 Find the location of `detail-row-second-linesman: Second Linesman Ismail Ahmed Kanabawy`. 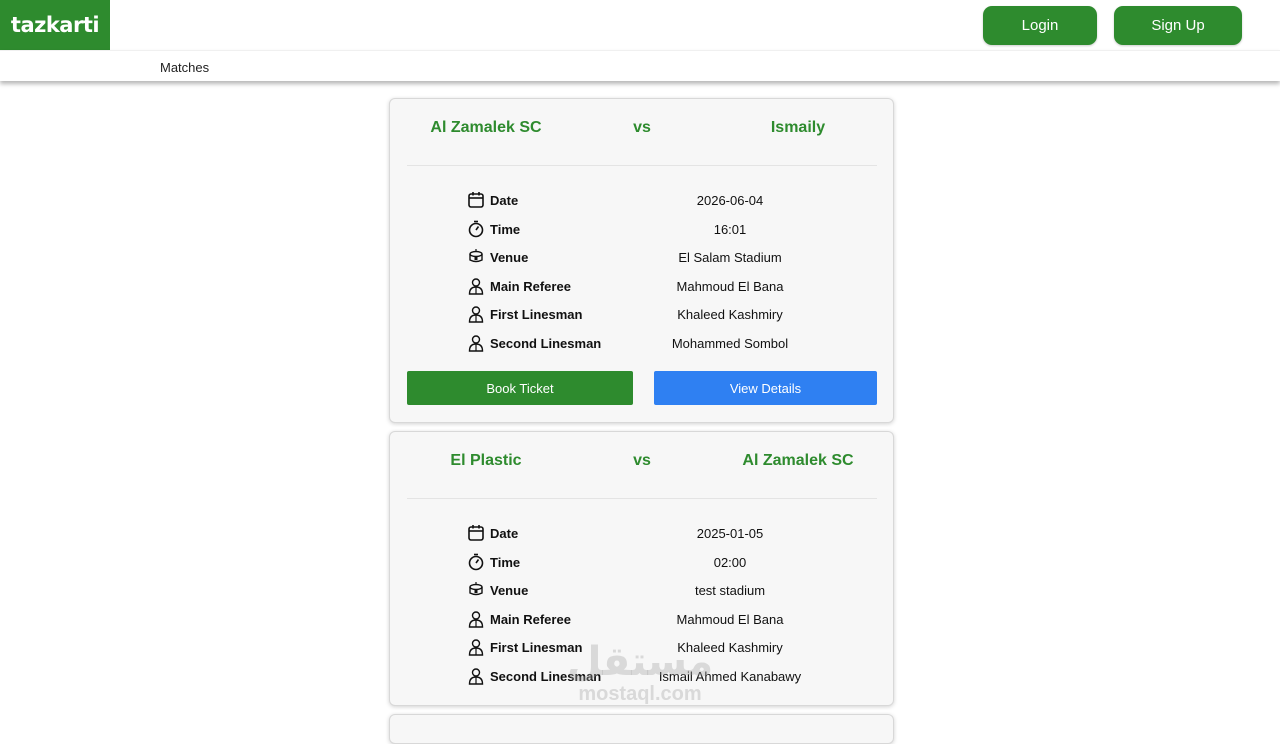

detail-row-second-linesman: Second Linesman Ismail Ahmed Kanabawy is located at coordinates (641, 681).